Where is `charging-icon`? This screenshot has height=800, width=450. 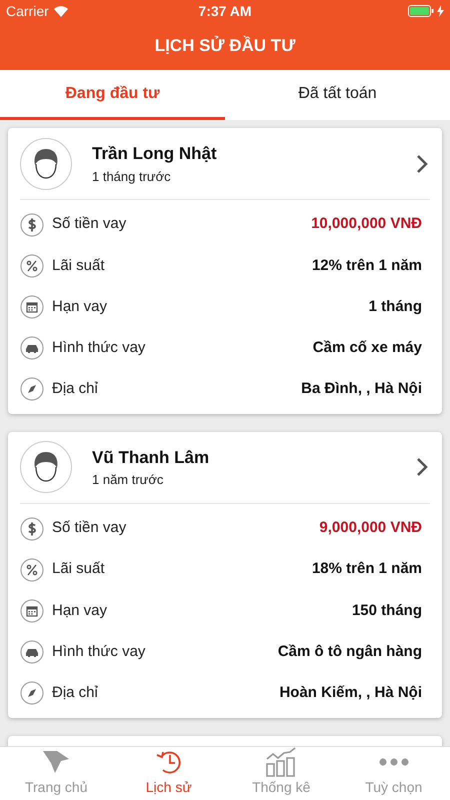
charging-icon is located at coordinates (440, 11).